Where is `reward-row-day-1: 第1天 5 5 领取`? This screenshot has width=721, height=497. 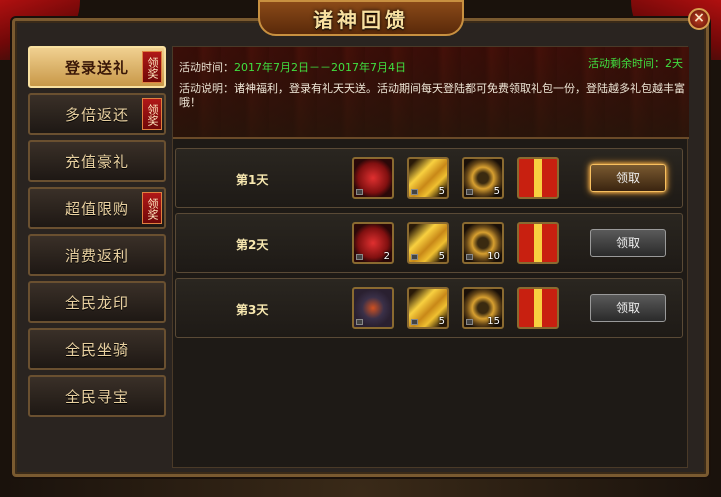 reward-row-day-1: 第1天 5 5 领取 is located at coordinates (429, 178).